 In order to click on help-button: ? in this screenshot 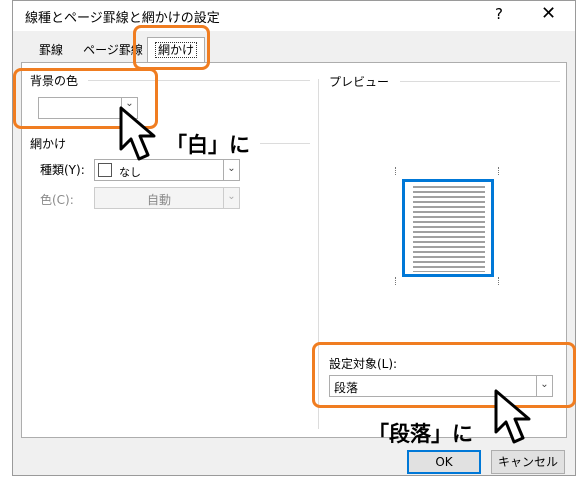, I will do `click(499, 14)`.